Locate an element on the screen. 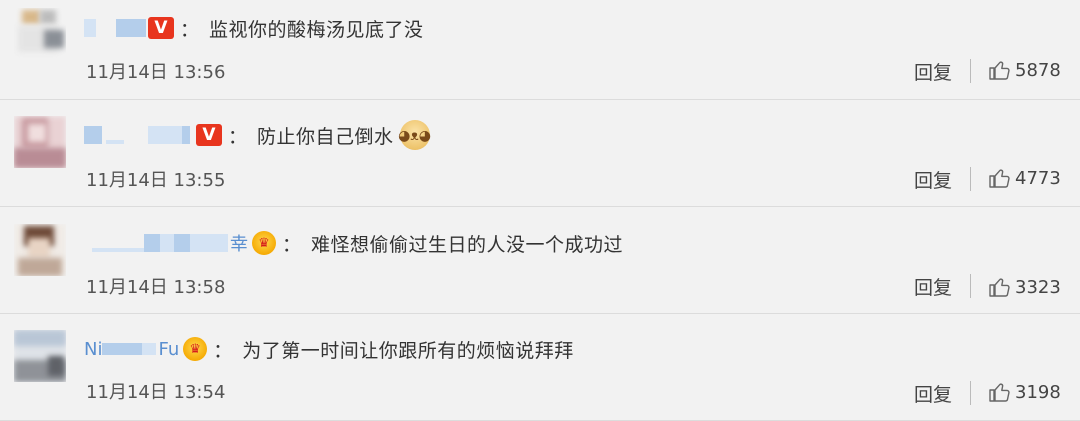 The width and height of the screenshot is (1080, 421). username-masked: Ni Fu is located at coordinates (131, 349).